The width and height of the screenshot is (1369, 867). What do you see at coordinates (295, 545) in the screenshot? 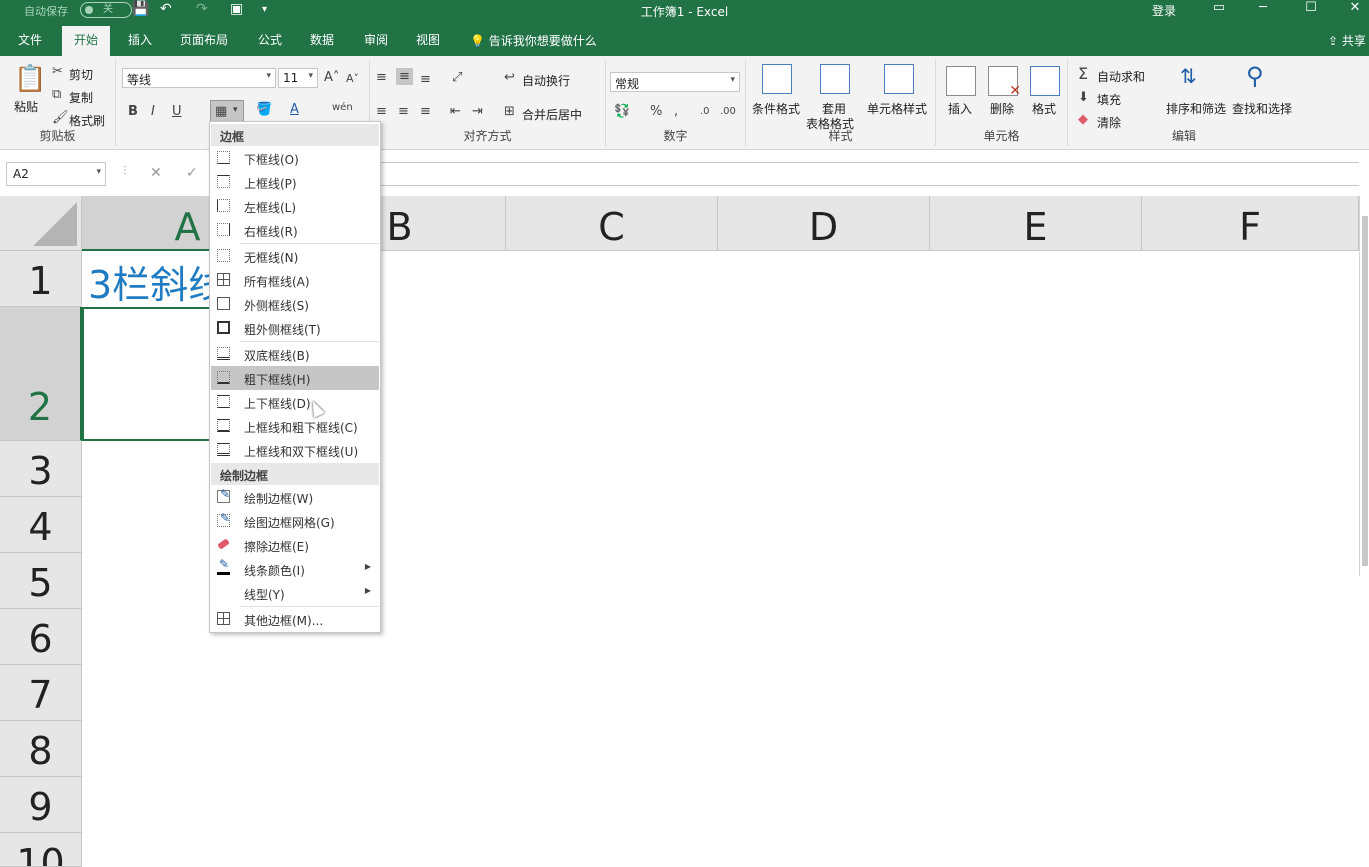
I see `menu-item-erase-border: 擦除边框(E)` at bounding box center [295, 545].